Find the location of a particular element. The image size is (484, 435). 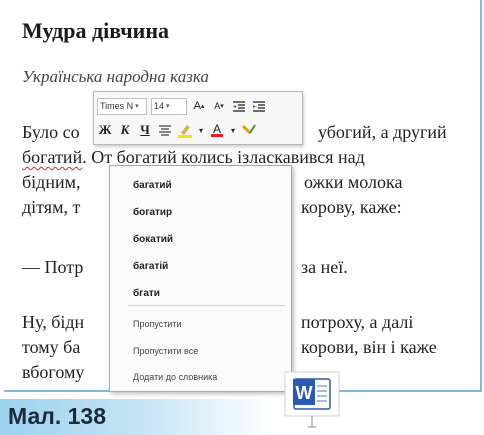

text-line-4-left: дітям, т is located at coordinates (51, 207).